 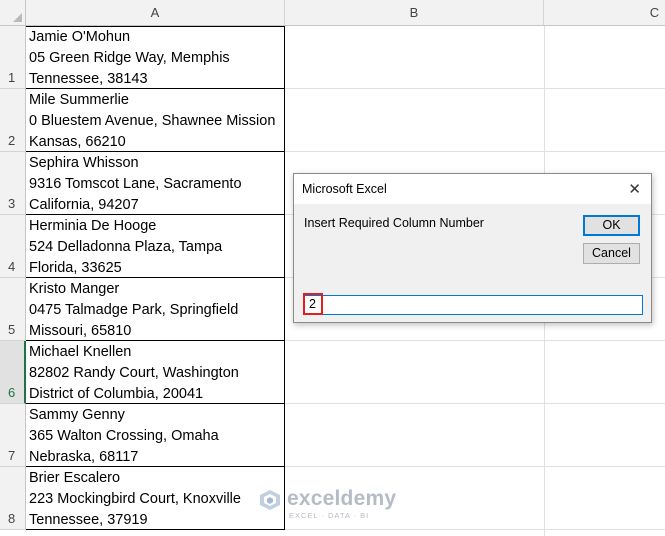 What do you see at coordinates (75, 478) in the screenshot?
I see `cell-text-line: Brier Escalero` at bounding box center [75, 478].